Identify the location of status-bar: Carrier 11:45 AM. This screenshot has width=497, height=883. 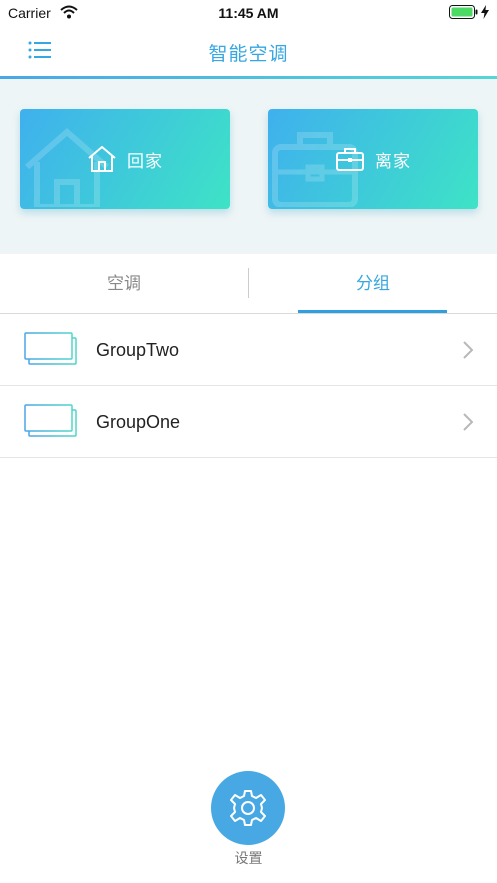
(248, 13).